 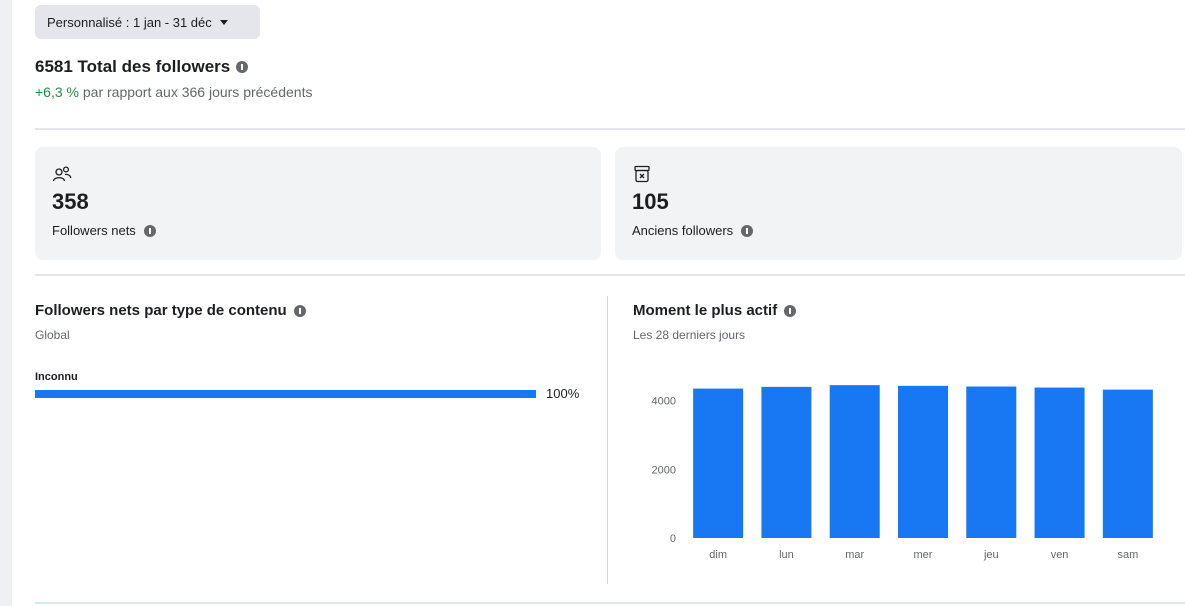 What do you see at coordinates (705, 310) in the screenshot?
I see `active-time-title-text: Moment le plus actif` at bounding box center [705, 310].